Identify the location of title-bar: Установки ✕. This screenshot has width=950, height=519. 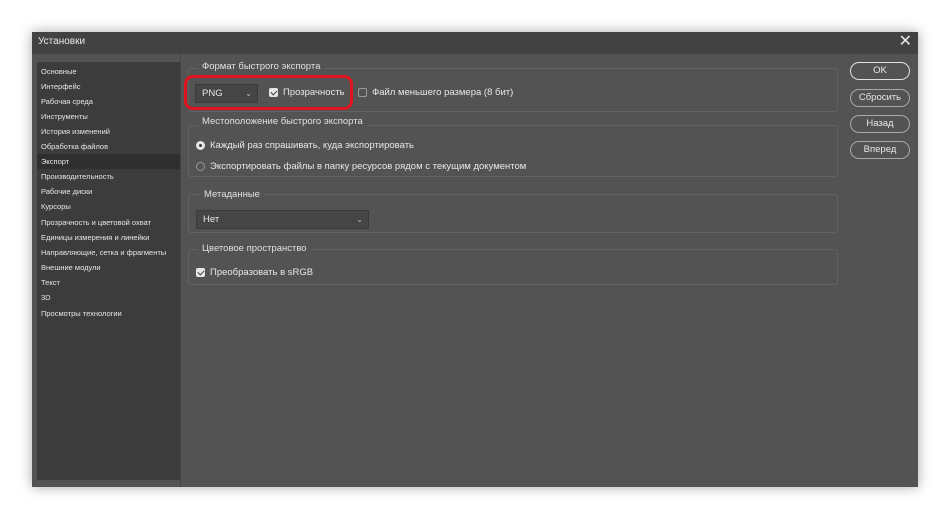
(475, 43).